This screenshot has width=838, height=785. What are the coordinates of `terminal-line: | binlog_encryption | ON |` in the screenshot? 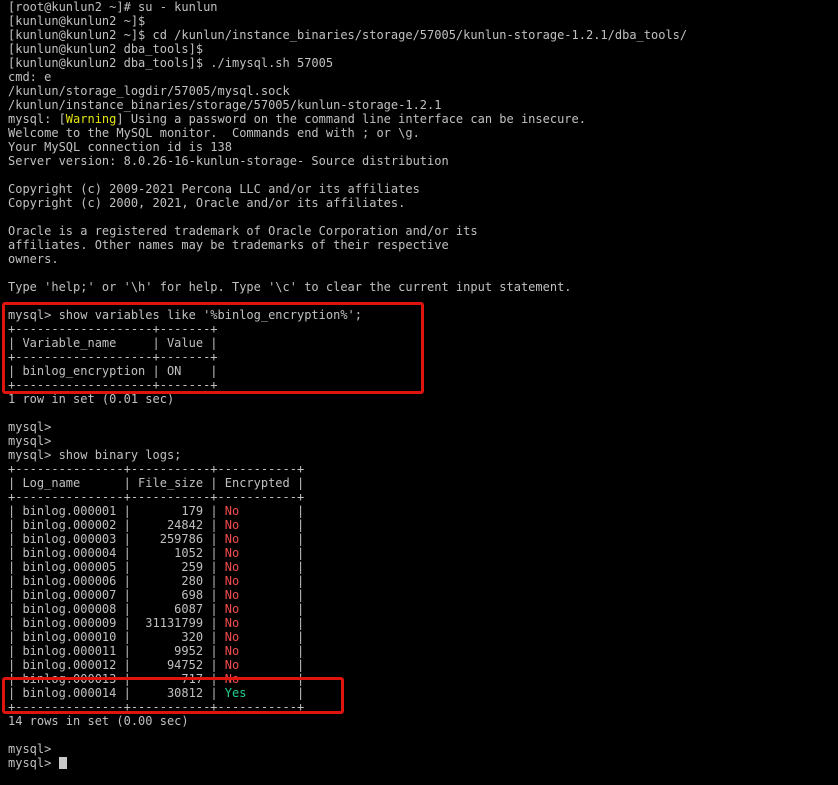 It's located at (113, 371).